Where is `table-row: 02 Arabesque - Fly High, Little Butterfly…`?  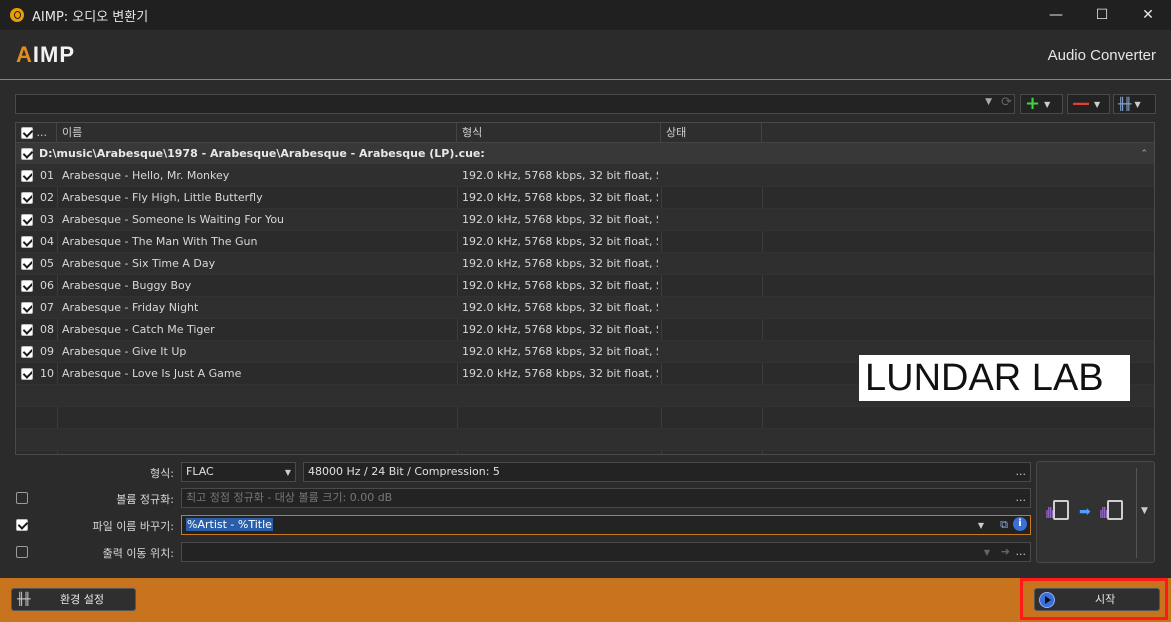 table-row: 02 Arabesque - Fly High, Little Butterfly… is located at coordinates (585, 198).